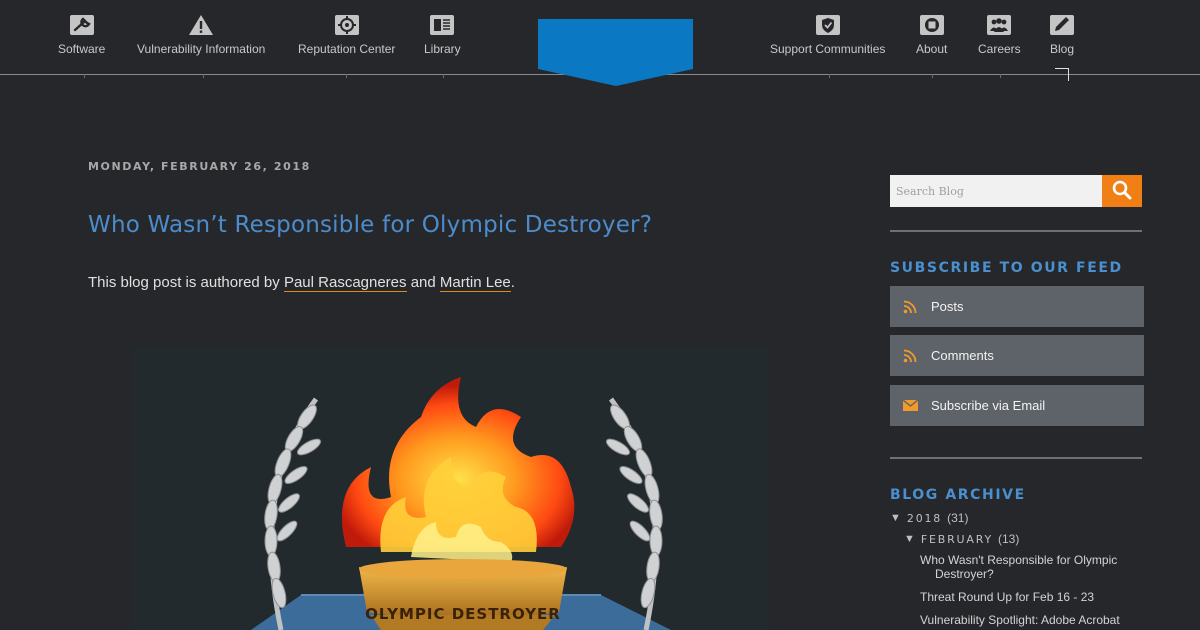  Describe the element at coordinates (827, 39) in the screenshot. I see `nav-item-support-communities: Support Communities` at that location.